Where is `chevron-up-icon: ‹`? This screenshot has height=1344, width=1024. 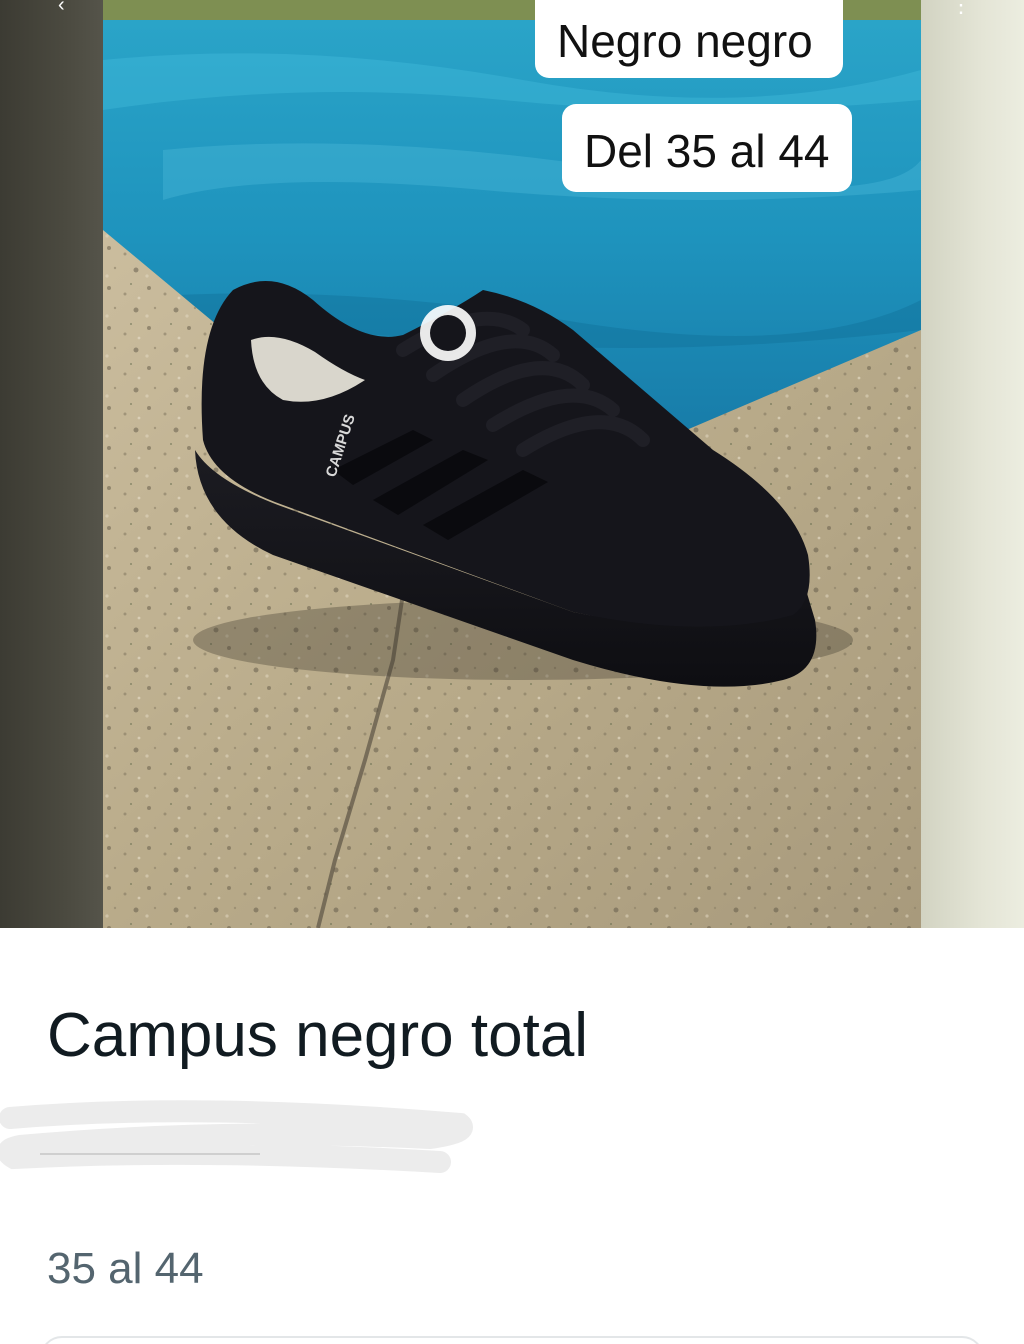 chevron-up-icon: ‹ is located at coordinates (68, 8).